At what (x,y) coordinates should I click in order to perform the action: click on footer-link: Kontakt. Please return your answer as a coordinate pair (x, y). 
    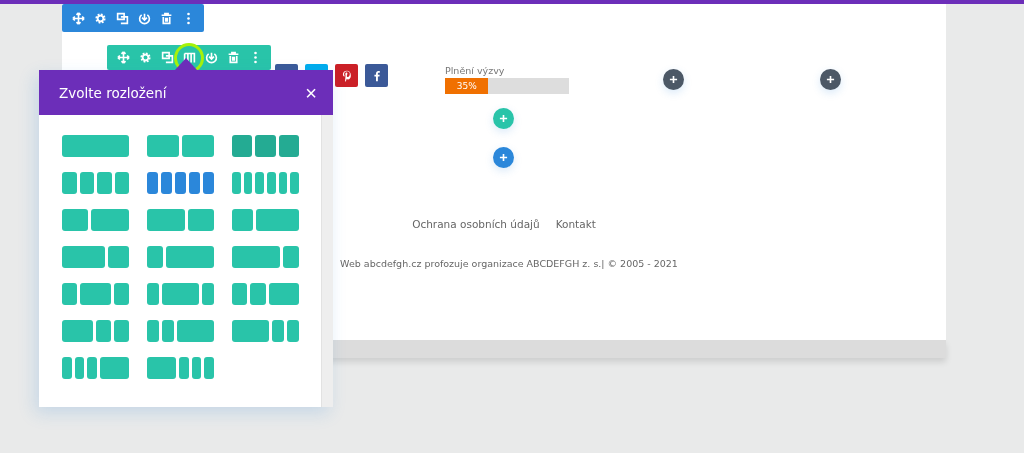
    Looking at the image, I should click on (575, 224).